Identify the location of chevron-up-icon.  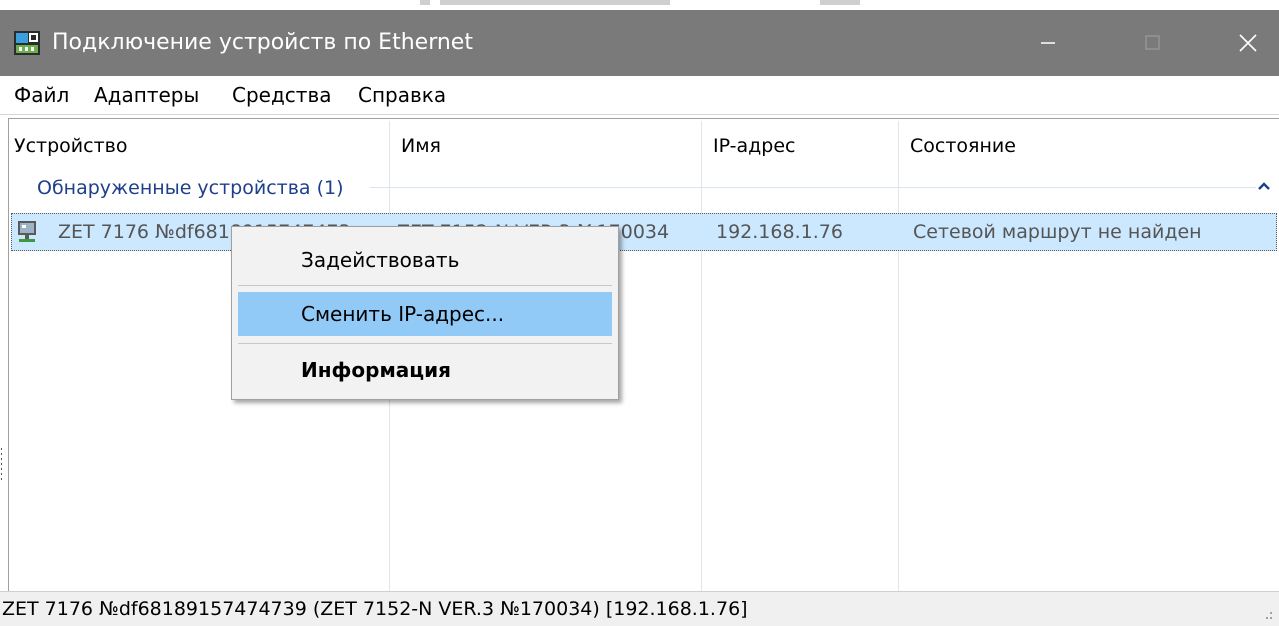
(1264, 186).